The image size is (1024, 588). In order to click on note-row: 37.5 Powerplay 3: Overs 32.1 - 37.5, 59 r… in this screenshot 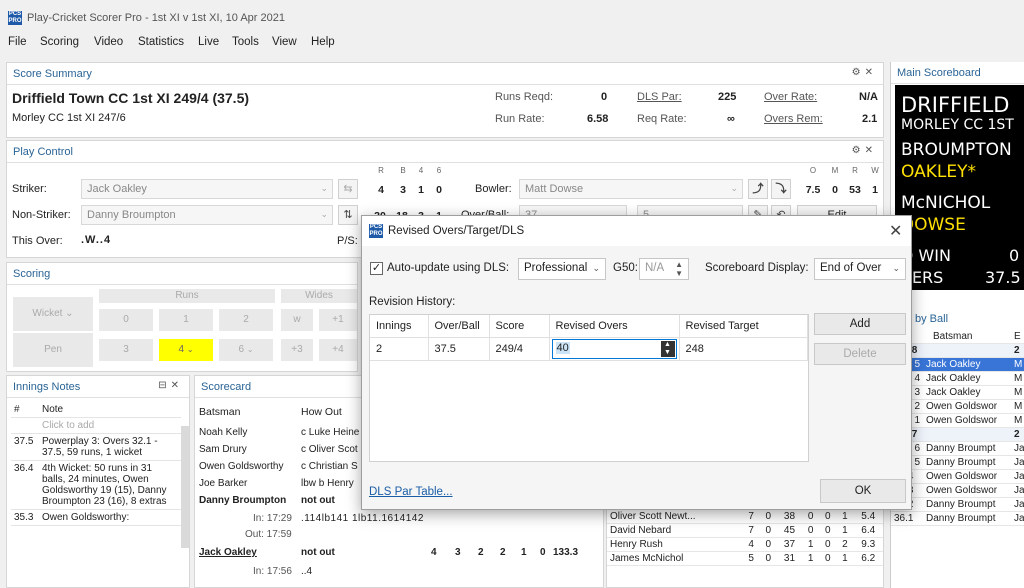, I will do `click(96, 447)`.